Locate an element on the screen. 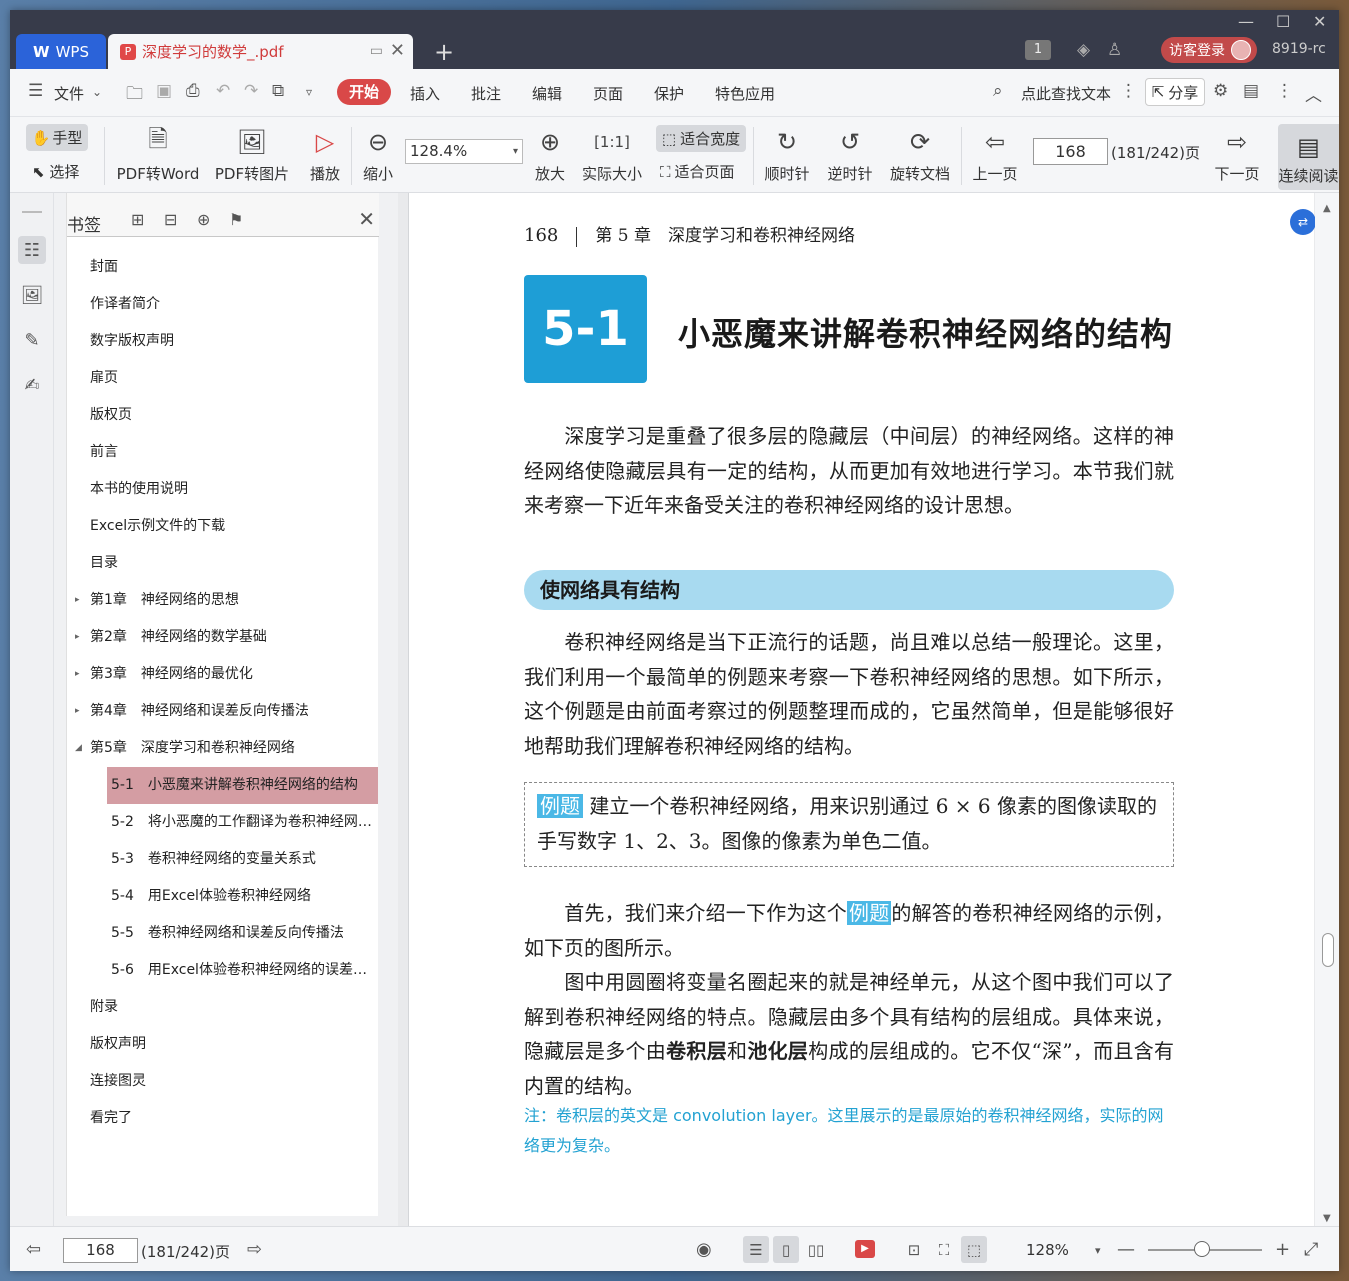 The width and height of the screenshot is (1349, 1281). zoom-slider-knob is located at coordinates (1202, 1249).